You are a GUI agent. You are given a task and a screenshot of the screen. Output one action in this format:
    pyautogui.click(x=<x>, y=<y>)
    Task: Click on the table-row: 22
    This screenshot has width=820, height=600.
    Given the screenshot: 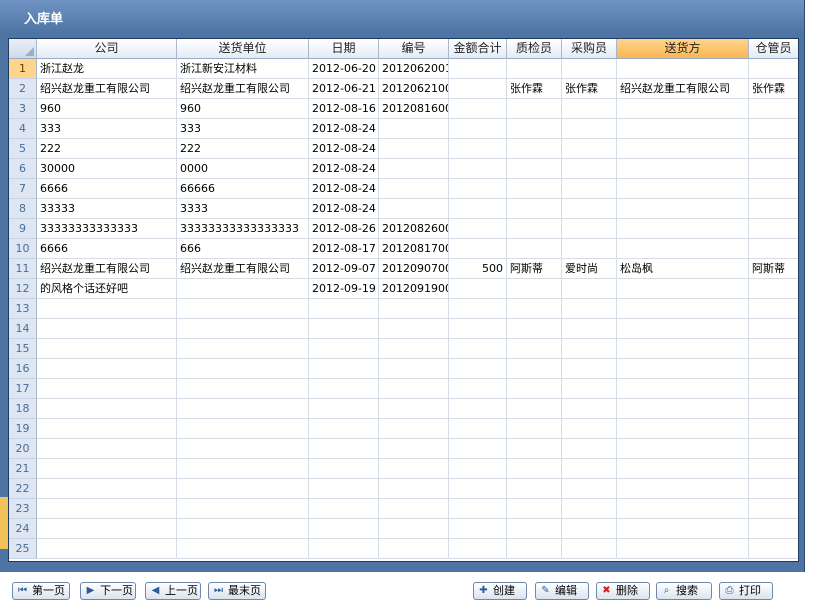 What is the action you would take?
    pyautogui.click(x=403, y=489)
    